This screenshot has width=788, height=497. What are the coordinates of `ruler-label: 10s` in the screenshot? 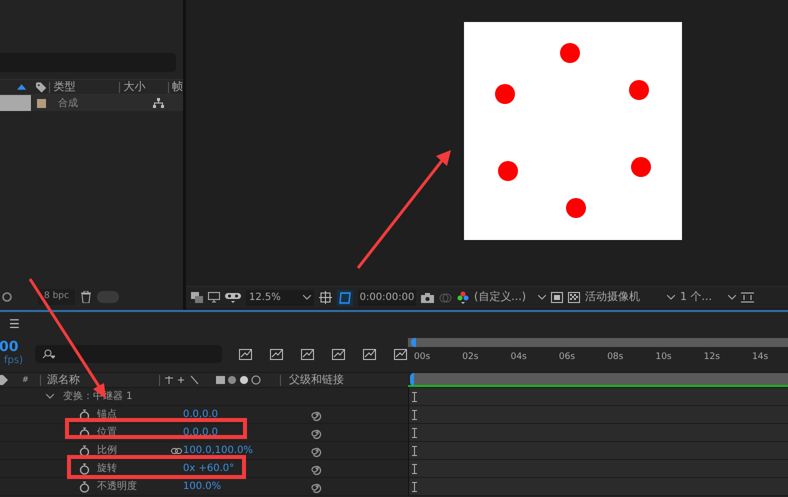 It's located at (664, 357).